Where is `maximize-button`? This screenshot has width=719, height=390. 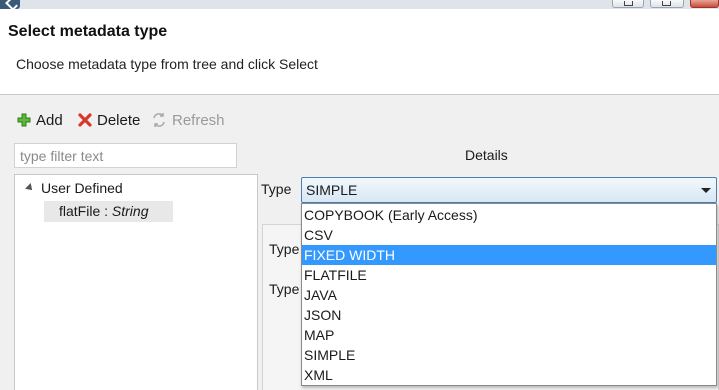 maximize-button is located at coordinates (667, 4).